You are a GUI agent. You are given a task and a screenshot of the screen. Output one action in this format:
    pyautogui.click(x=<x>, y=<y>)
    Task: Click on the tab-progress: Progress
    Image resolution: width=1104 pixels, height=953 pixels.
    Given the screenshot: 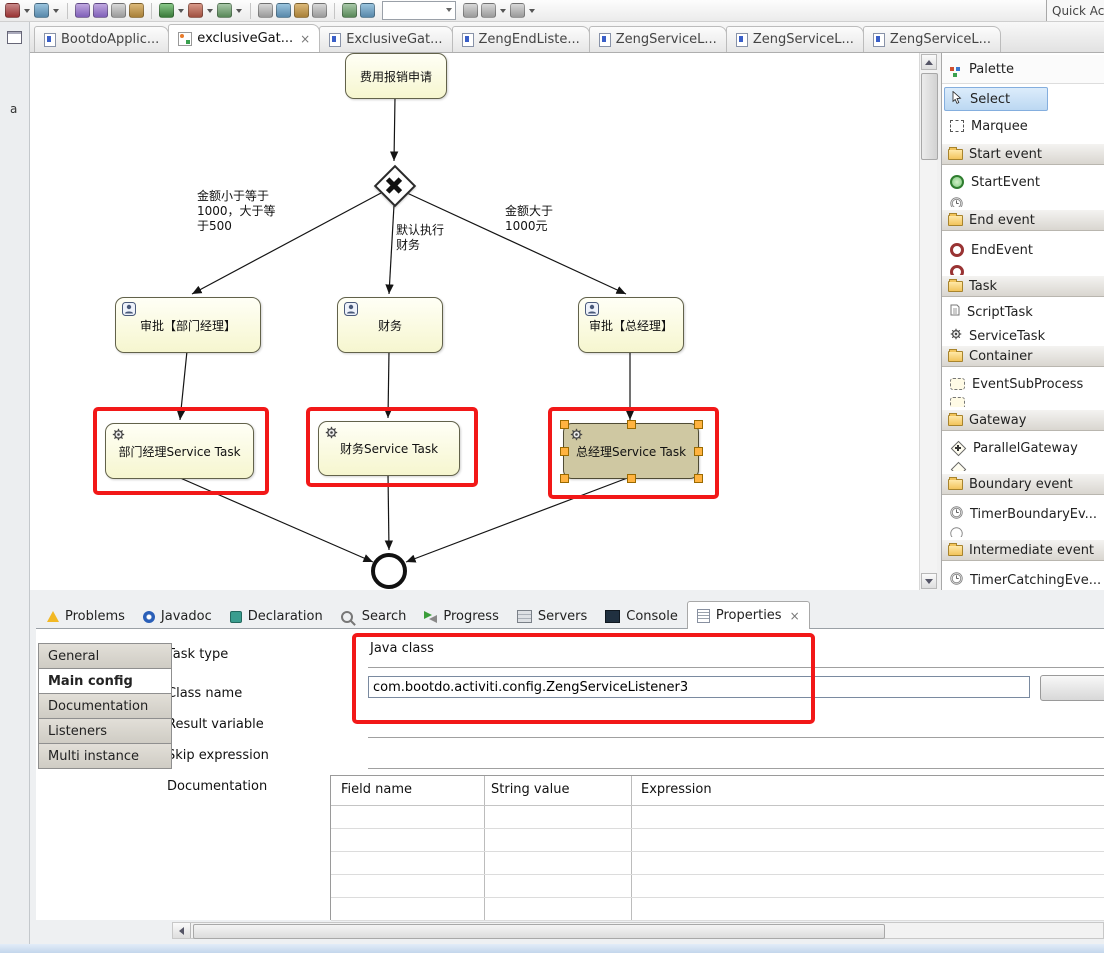 What is the action you would take?
    pyautogui.click(x=461, y=616)
    